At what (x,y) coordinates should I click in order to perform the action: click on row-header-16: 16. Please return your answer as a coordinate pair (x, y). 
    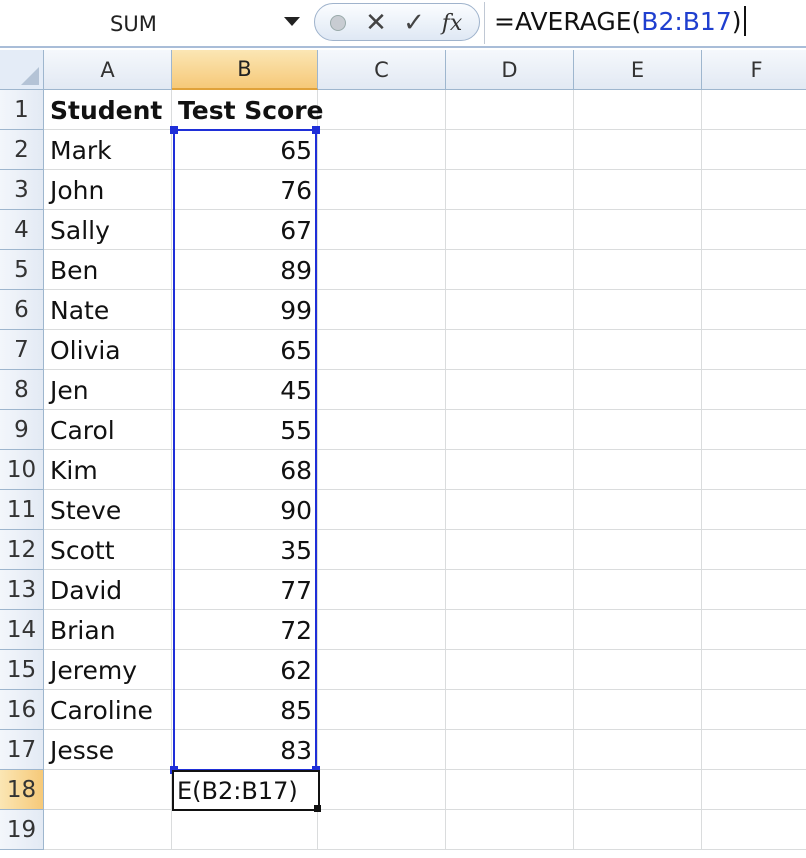
    Looking at the image, I should click on (22, 710).